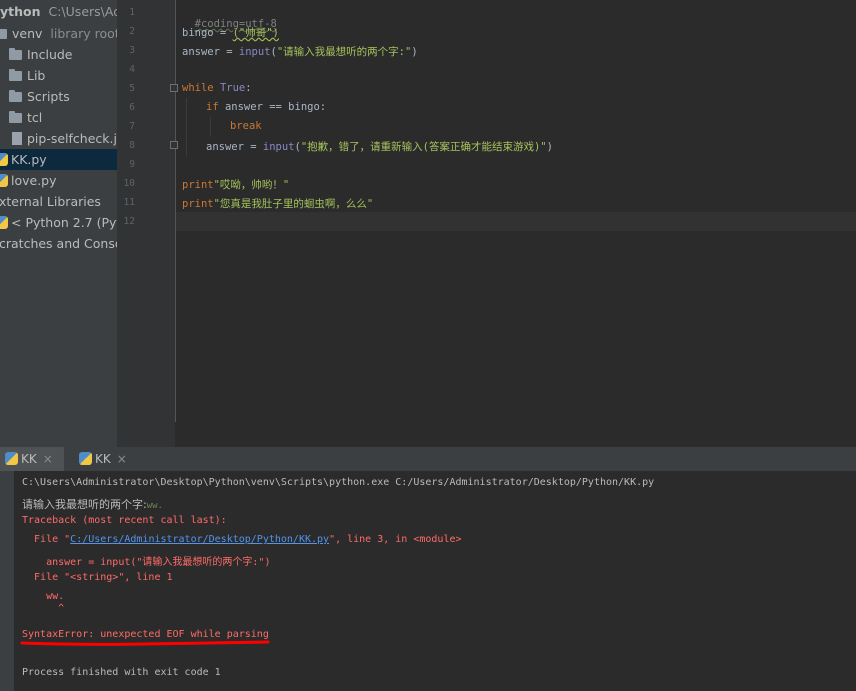 Image resolution: width=856 pixels, height=691 pixels. I want to click on tree-item-label: xternal Libraries, so click(50, 201).